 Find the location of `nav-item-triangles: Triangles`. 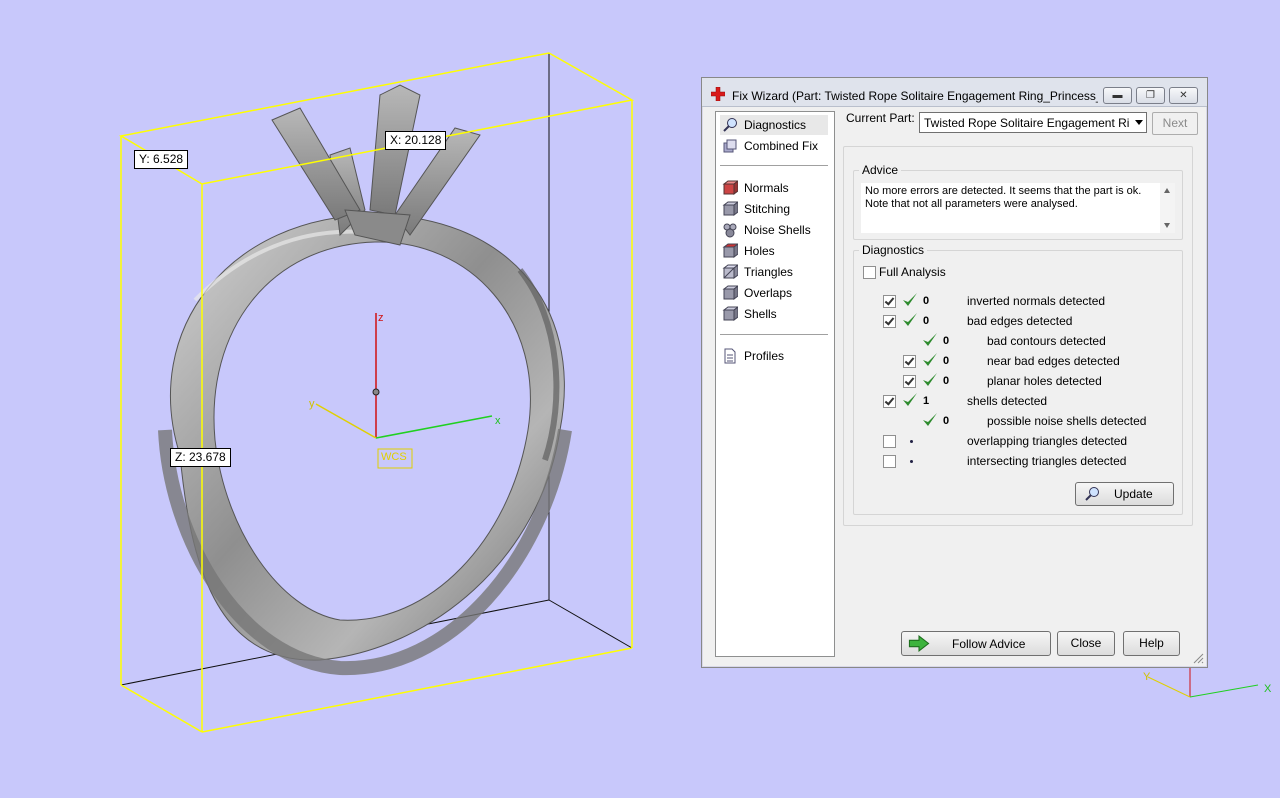

nav-item-triangles: Triangles is located at coordinates (774, 272).